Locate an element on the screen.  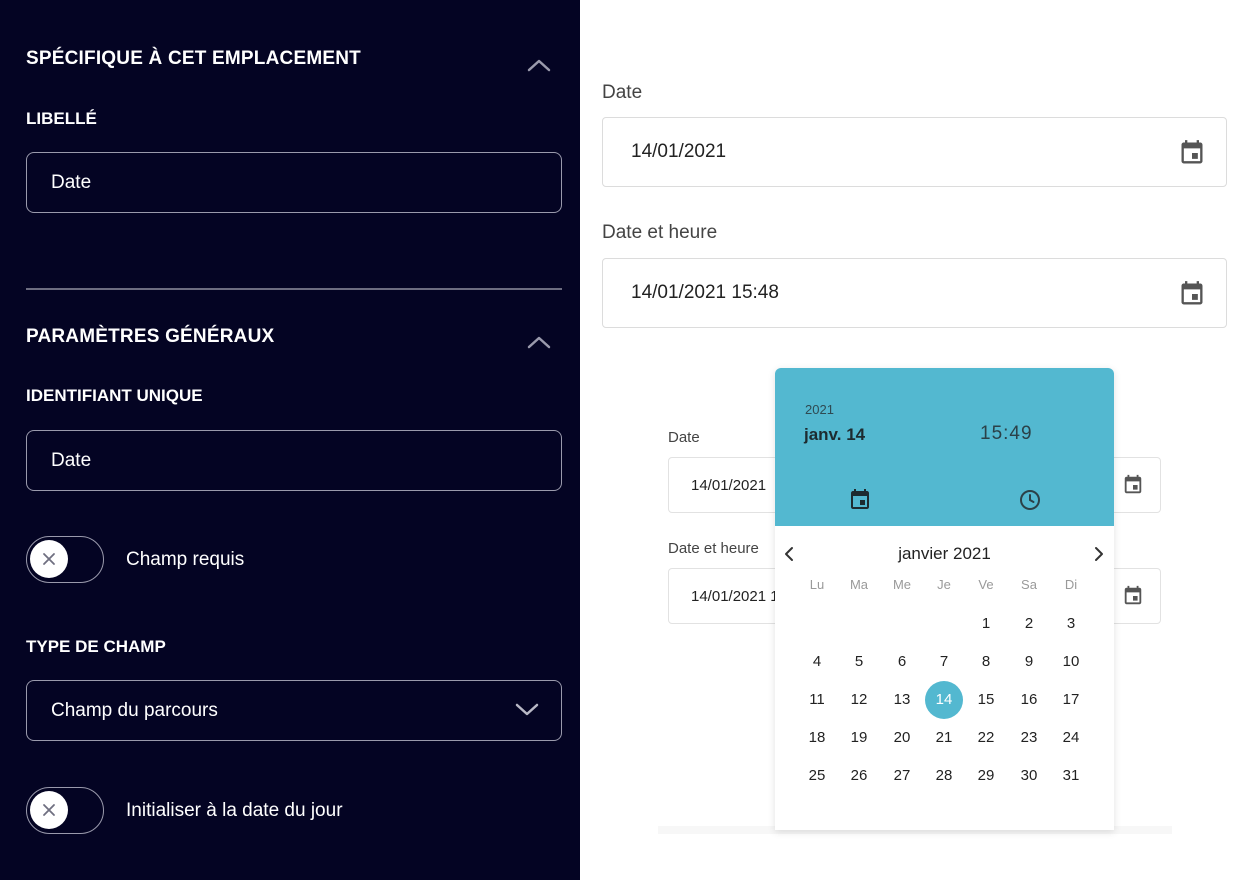
calendar-day: 24 is located at coordinates (1071, 738).